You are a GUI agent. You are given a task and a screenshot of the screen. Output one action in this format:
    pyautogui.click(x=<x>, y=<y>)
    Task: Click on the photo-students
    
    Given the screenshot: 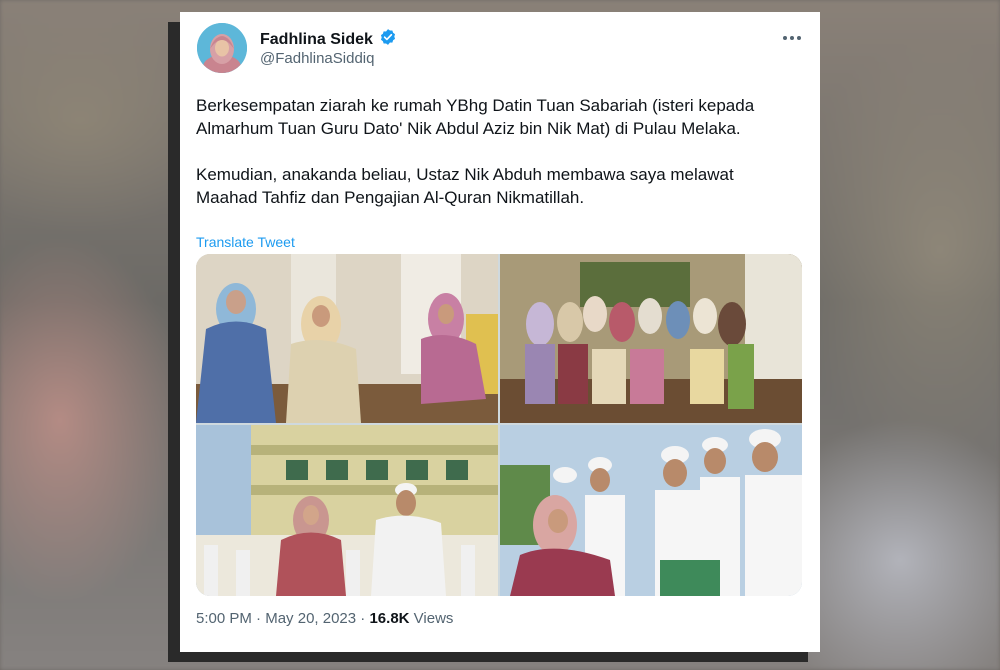 What is the action you would take?
    pyautogui.click(x=651, y=510)
    